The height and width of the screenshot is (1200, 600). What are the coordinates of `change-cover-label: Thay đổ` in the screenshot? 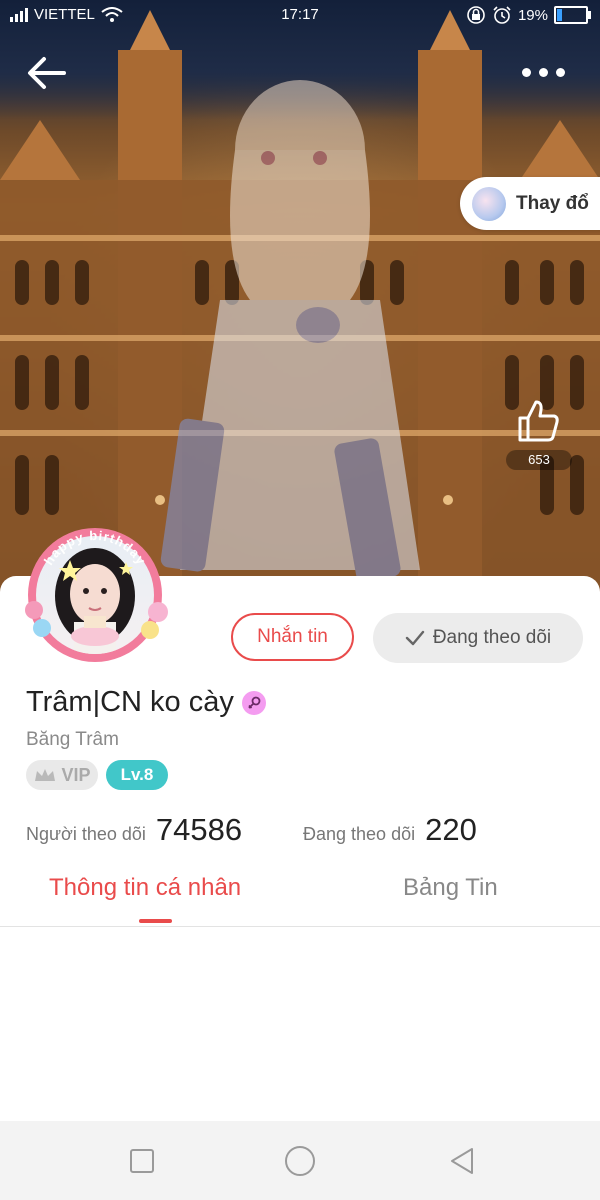 It's located at (552, 203).